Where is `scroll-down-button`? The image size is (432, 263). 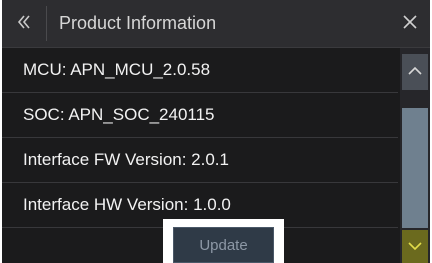 scroll-down-button is located at coordinates (415, 246).